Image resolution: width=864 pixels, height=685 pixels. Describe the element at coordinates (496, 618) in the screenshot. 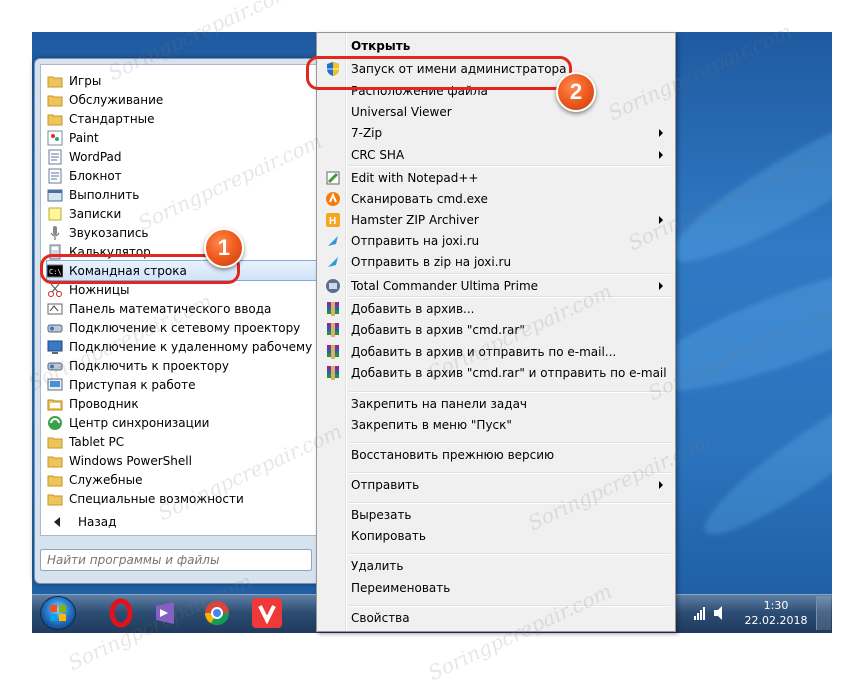

I see `context-menu-item: Свойства` at that location.